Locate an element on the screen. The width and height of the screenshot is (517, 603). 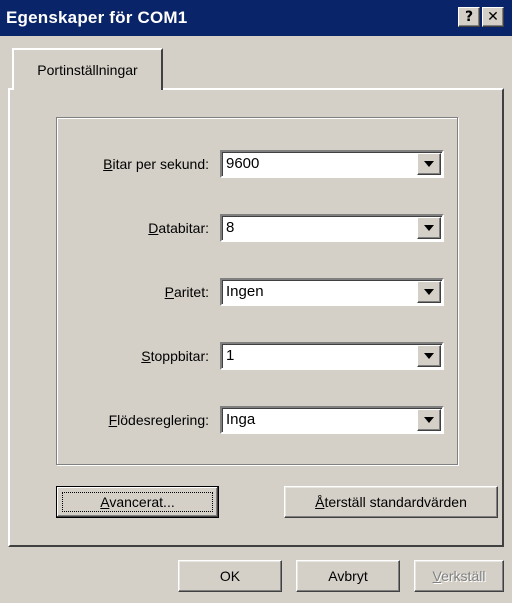
tab-label: Portinställningar is located at coordinates (87, 70).